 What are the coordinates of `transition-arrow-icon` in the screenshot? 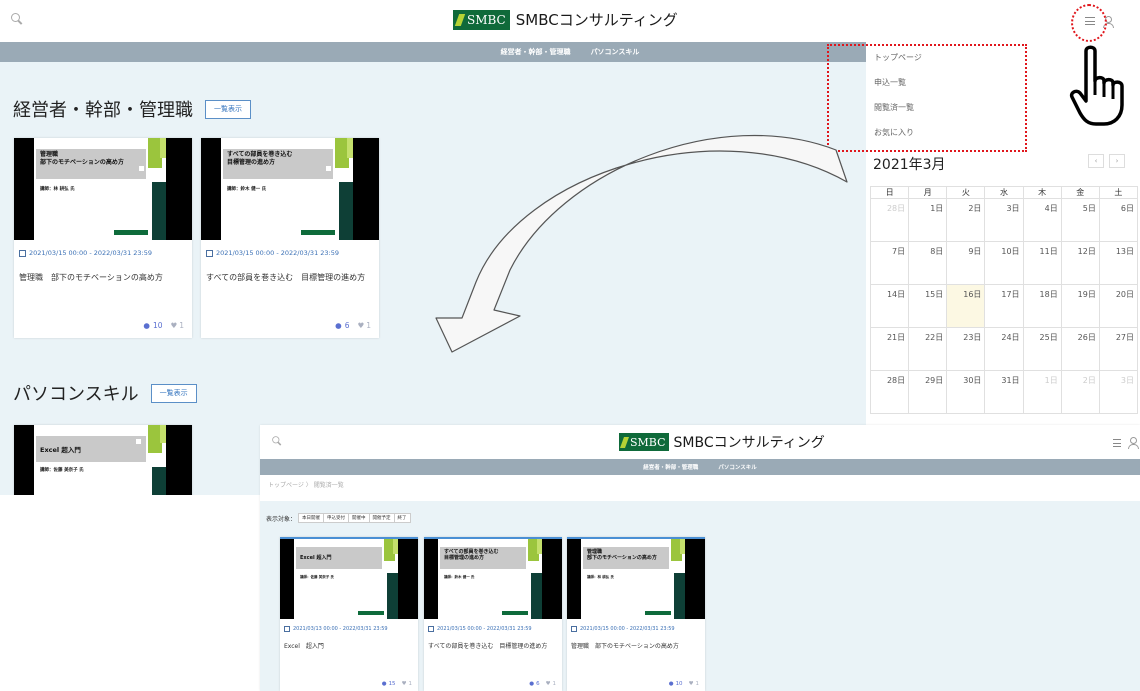 It's located at (641, 243).